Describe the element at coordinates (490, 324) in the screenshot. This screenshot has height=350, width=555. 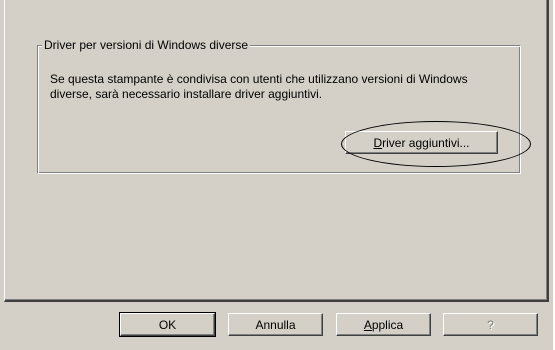
I see `help-button: ?` at that location.